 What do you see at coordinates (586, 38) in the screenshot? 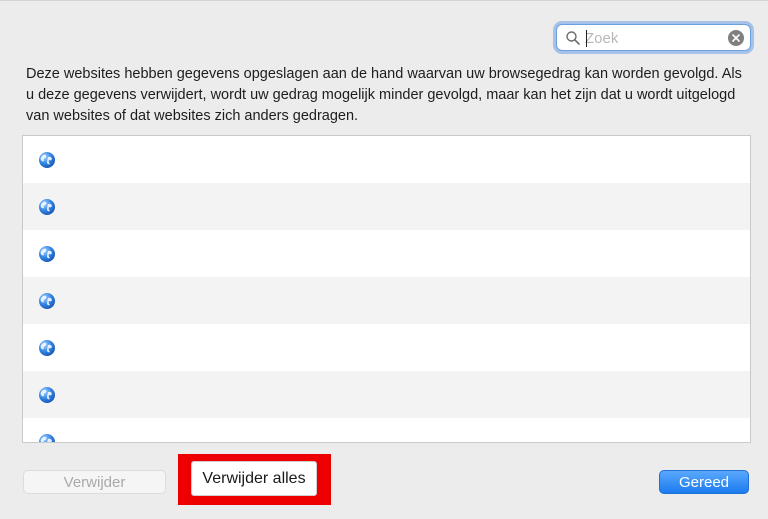
I see `text-caret` at bounding box center [586, 38].